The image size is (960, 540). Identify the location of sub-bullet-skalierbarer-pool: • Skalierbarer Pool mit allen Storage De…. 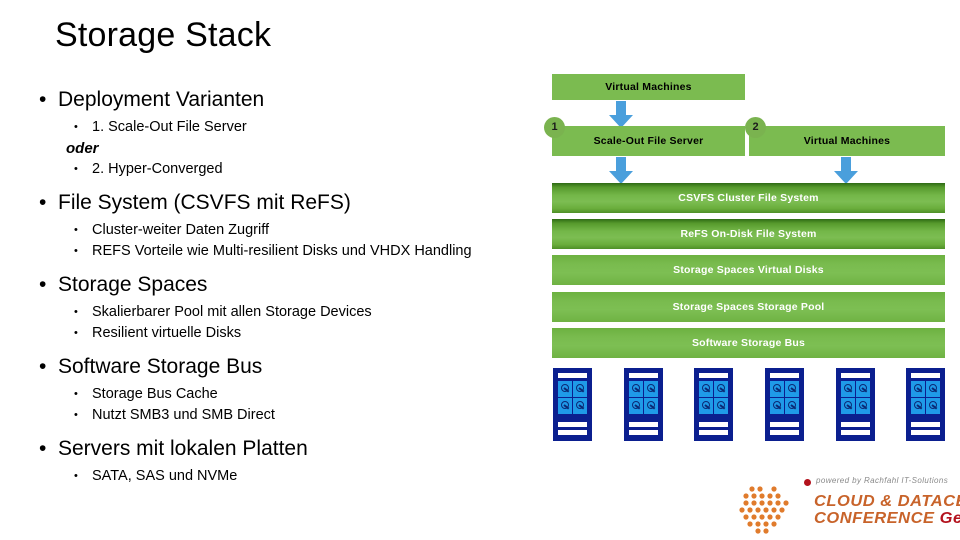
(290, 312).